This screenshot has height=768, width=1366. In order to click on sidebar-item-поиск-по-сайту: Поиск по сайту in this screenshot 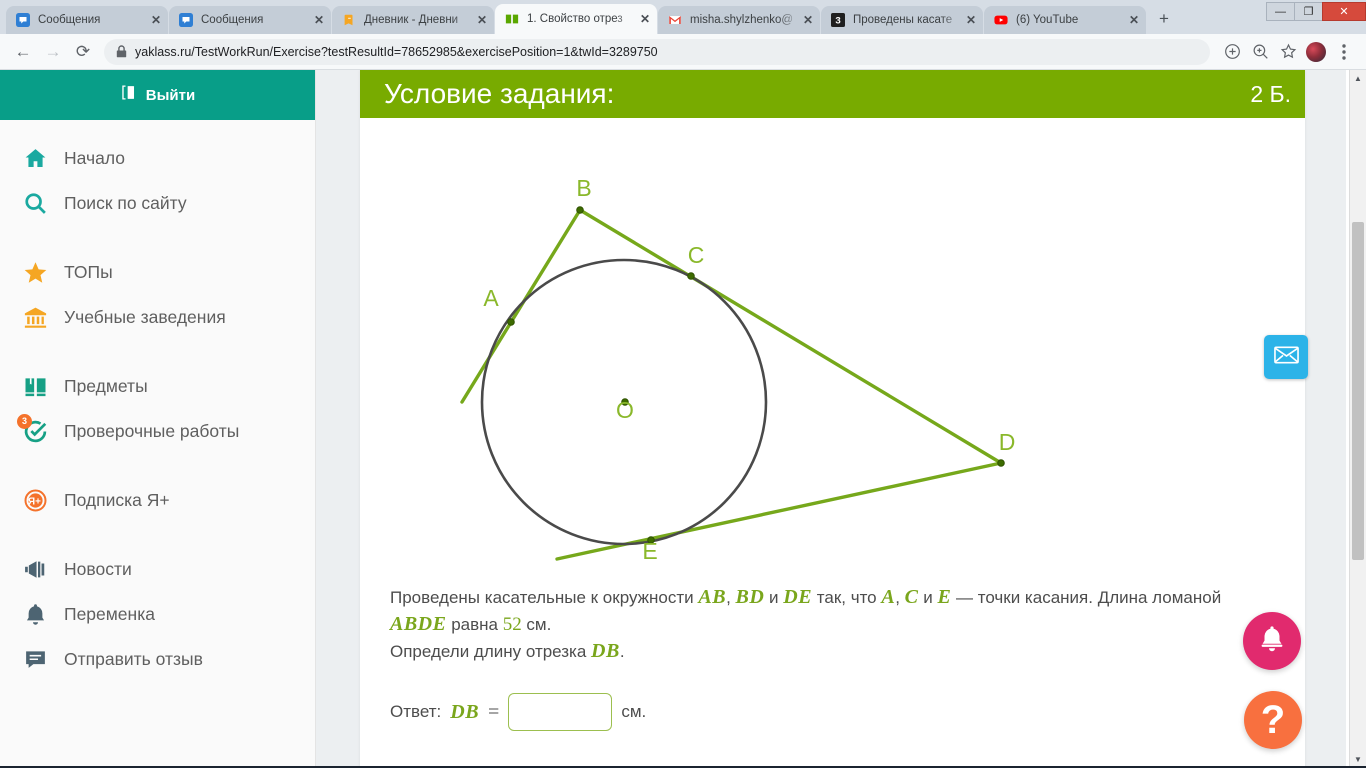, I will do `click(157, 203)`.